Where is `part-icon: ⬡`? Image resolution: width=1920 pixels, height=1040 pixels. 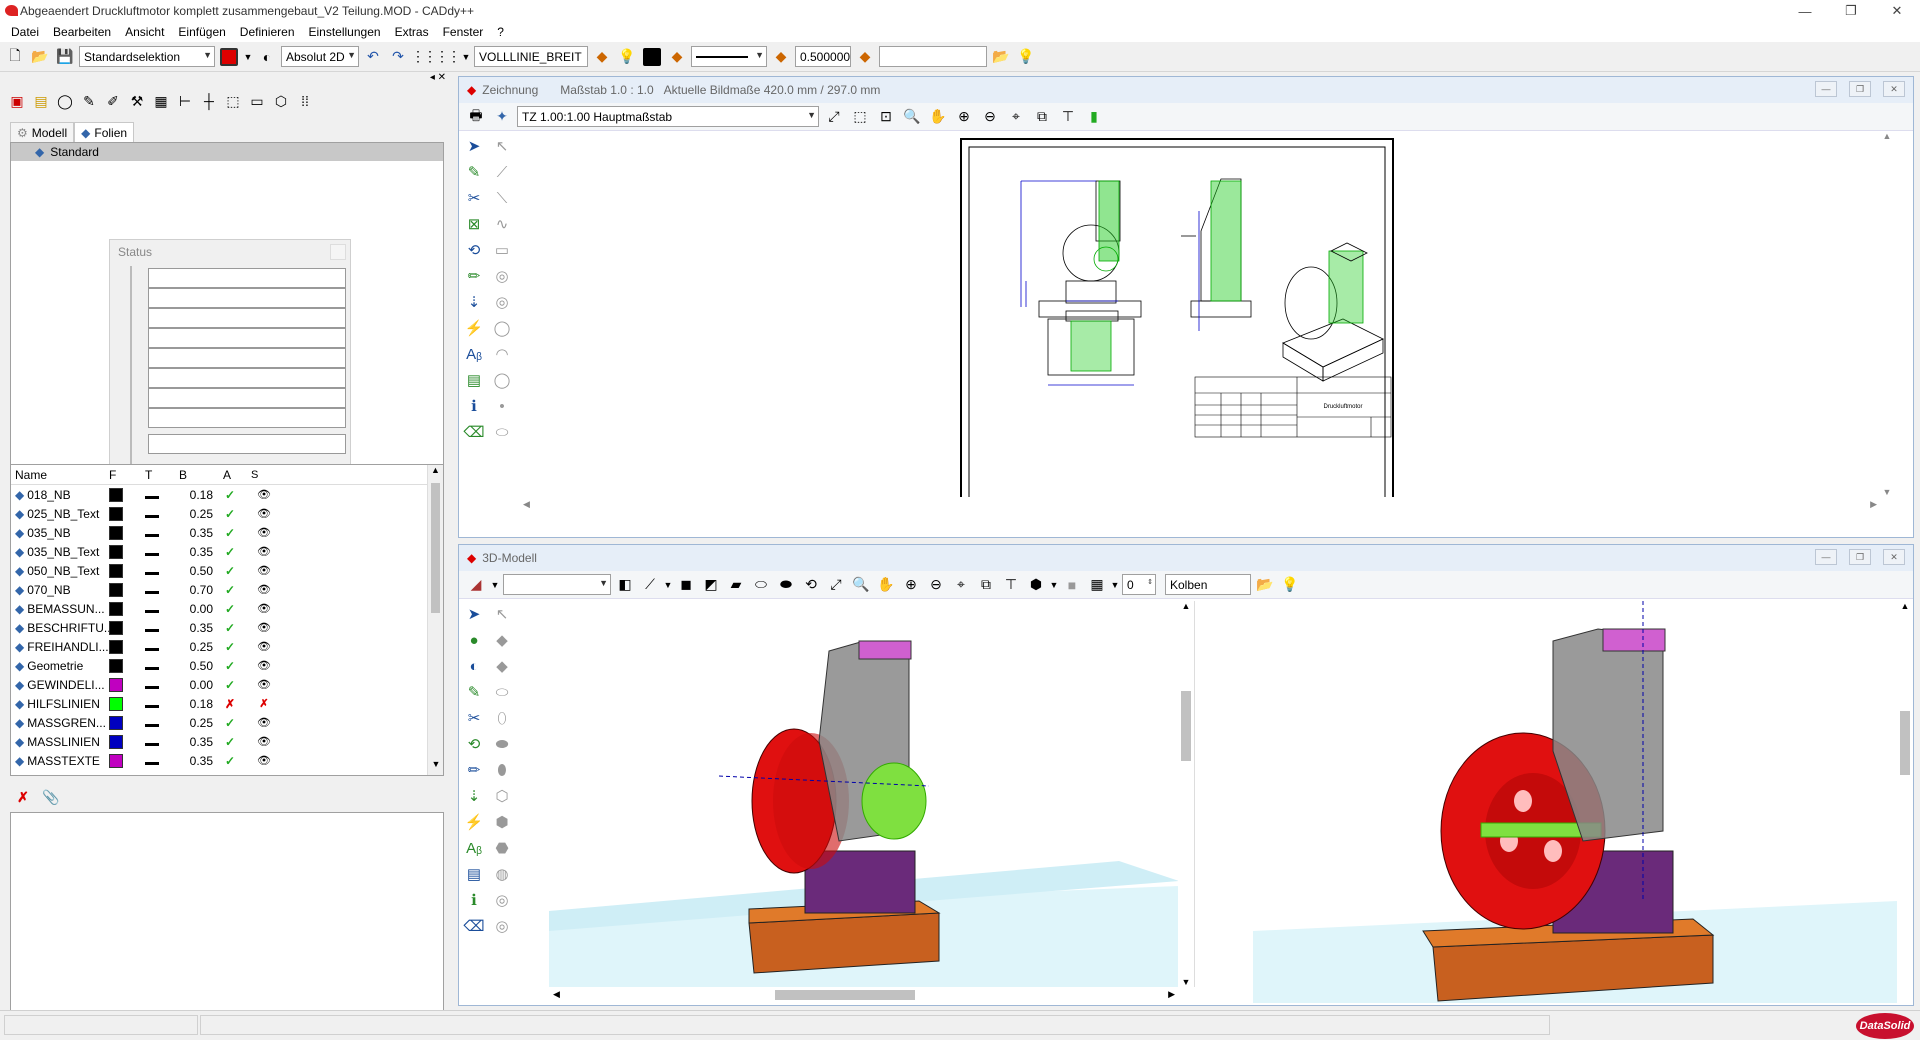 part-icon: ⬡ is located at coordinates (281, 101).